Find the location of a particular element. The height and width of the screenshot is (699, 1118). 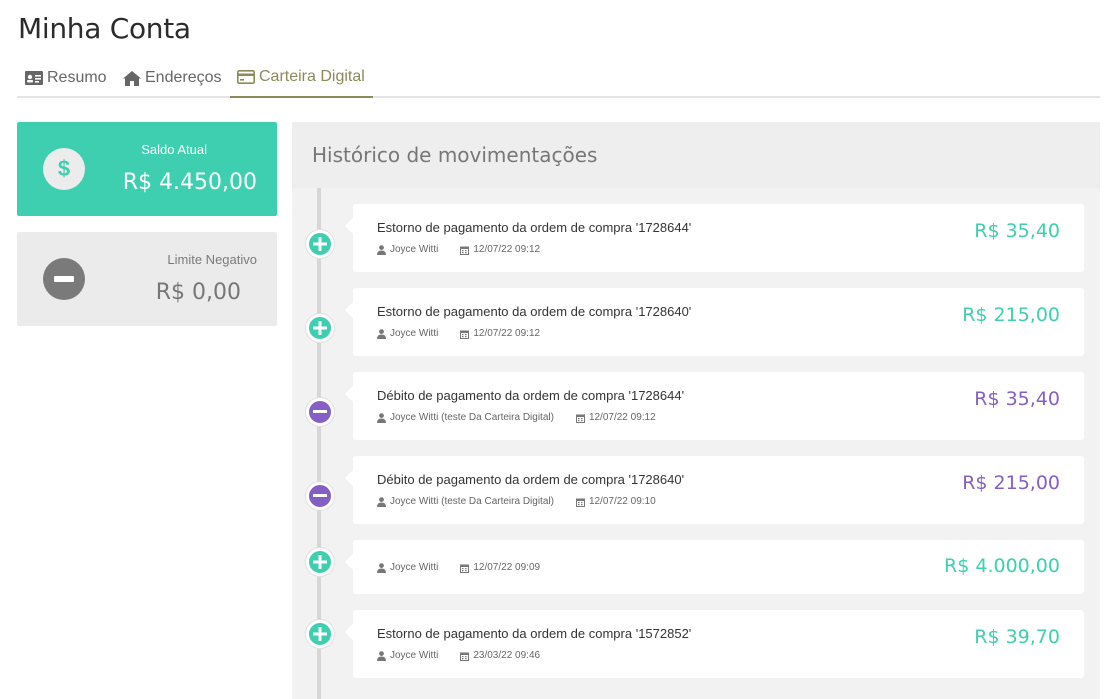

home-icon is located at coordinates (132, 78).